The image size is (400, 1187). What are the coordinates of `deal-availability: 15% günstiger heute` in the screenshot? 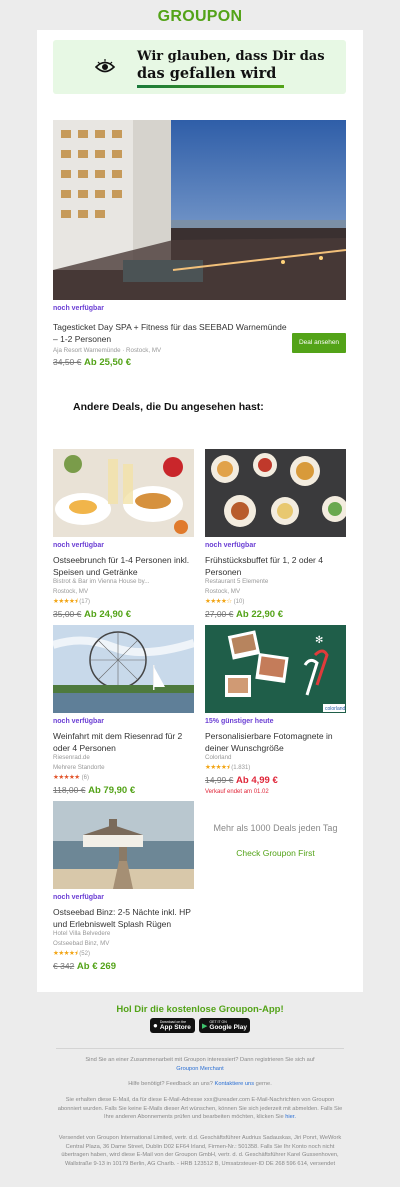 It's located at (239, 721).